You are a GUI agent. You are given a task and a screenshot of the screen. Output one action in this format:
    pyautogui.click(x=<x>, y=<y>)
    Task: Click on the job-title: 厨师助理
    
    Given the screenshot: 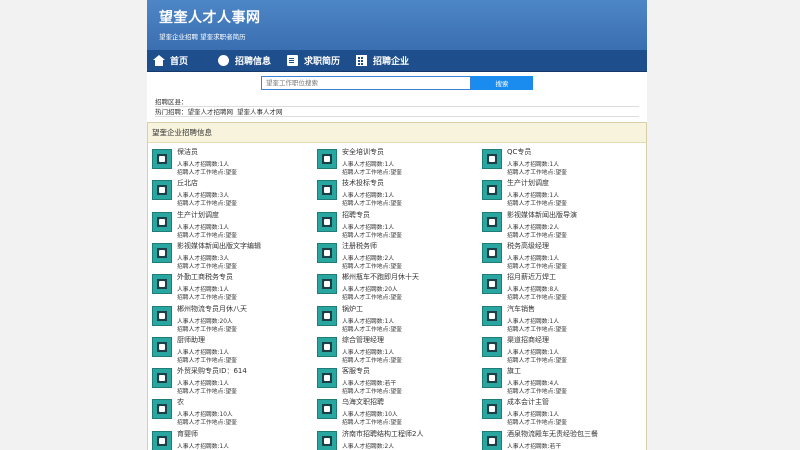 What is the action you would take?
    pyautogui.click(x=191, y=340)
    